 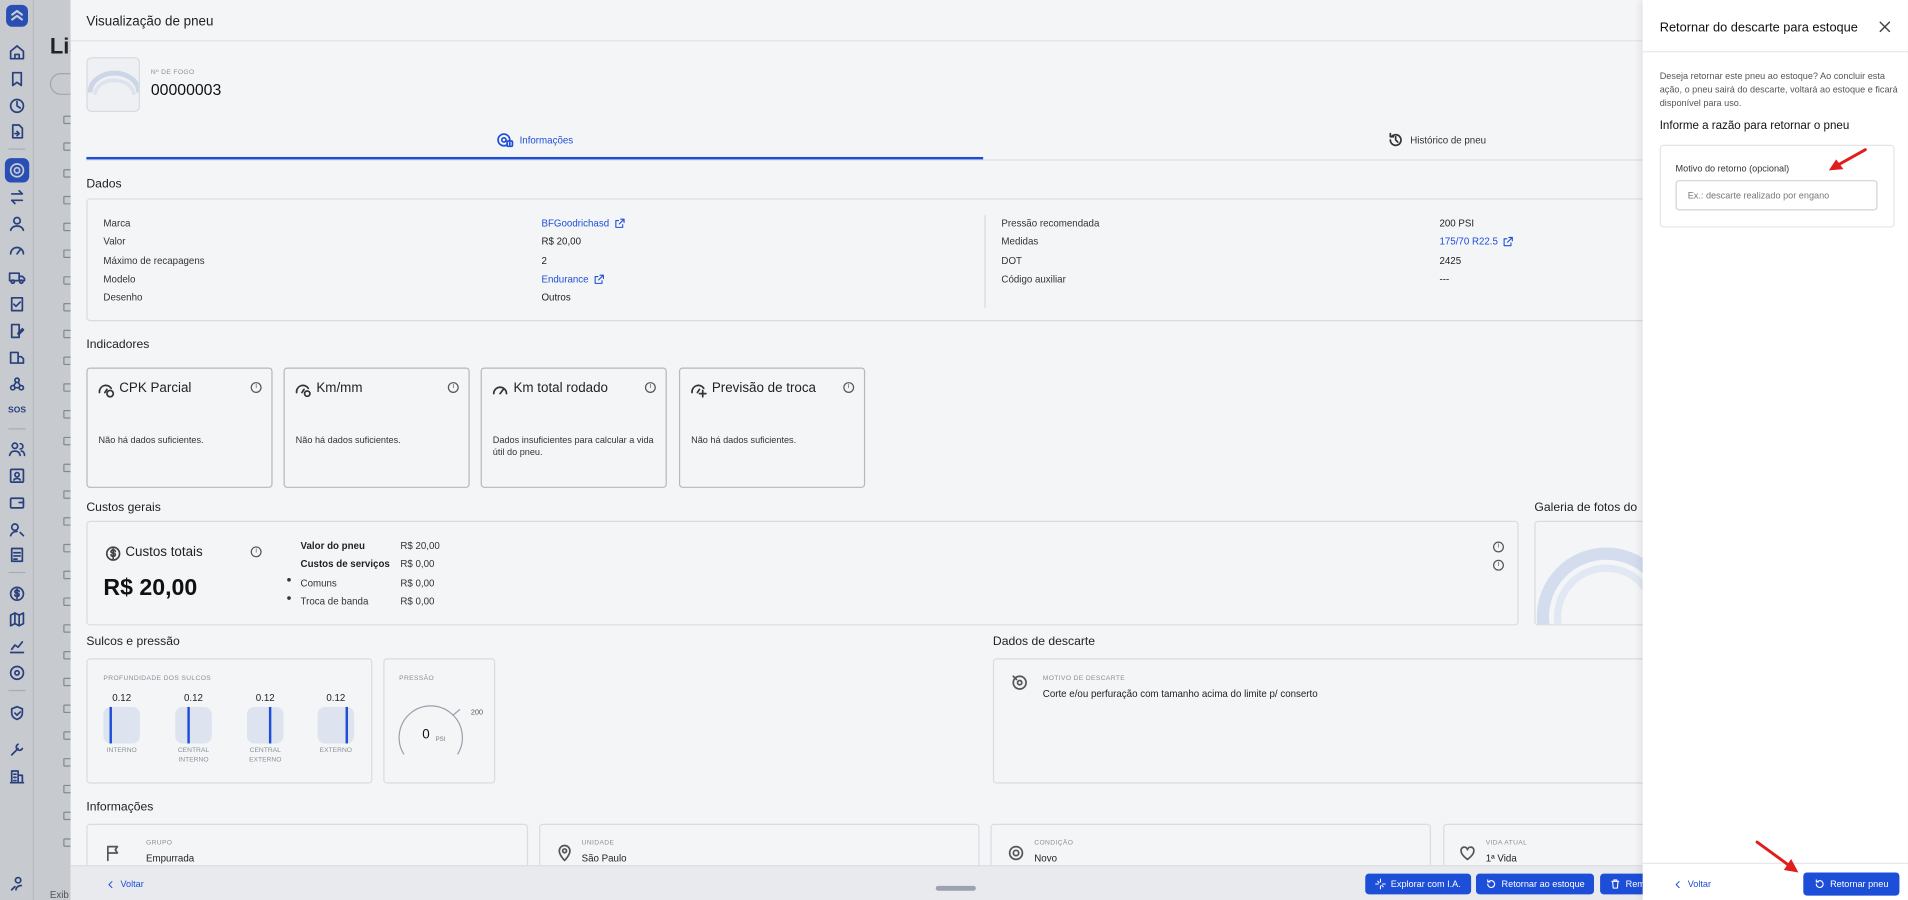 What do you see at coordinates (1594, 586) in the screenshot?
I see `tire-photo-icon` at bounding box center [1594, 586].